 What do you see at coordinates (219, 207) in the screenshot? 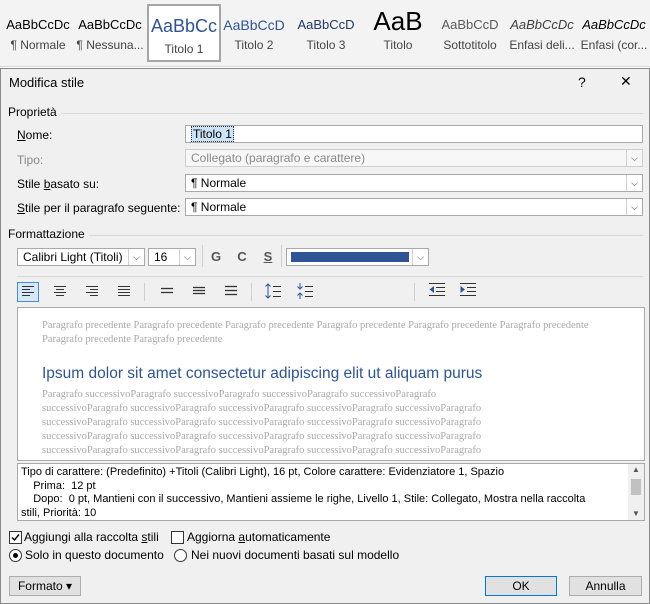
I see `next-value: ¶ Normale` at bounding box center [219, 207].